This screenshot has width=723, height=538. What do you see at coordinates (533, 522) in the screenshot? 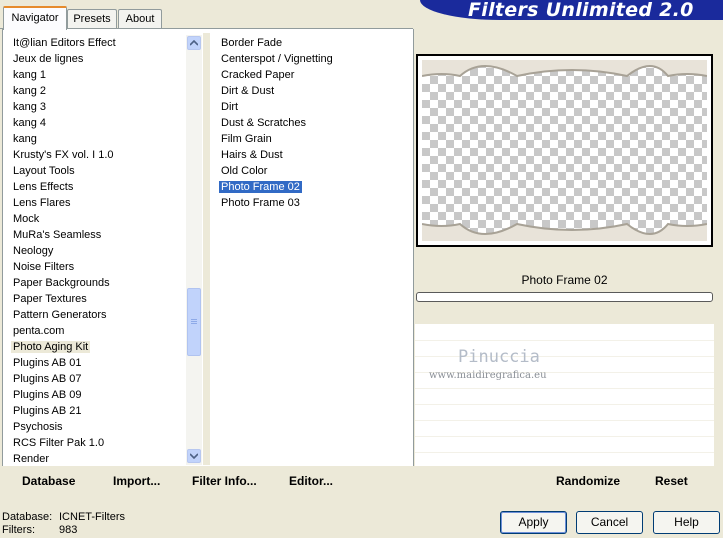
I see `apply-button: Apply` at bounding box center [533, 522].